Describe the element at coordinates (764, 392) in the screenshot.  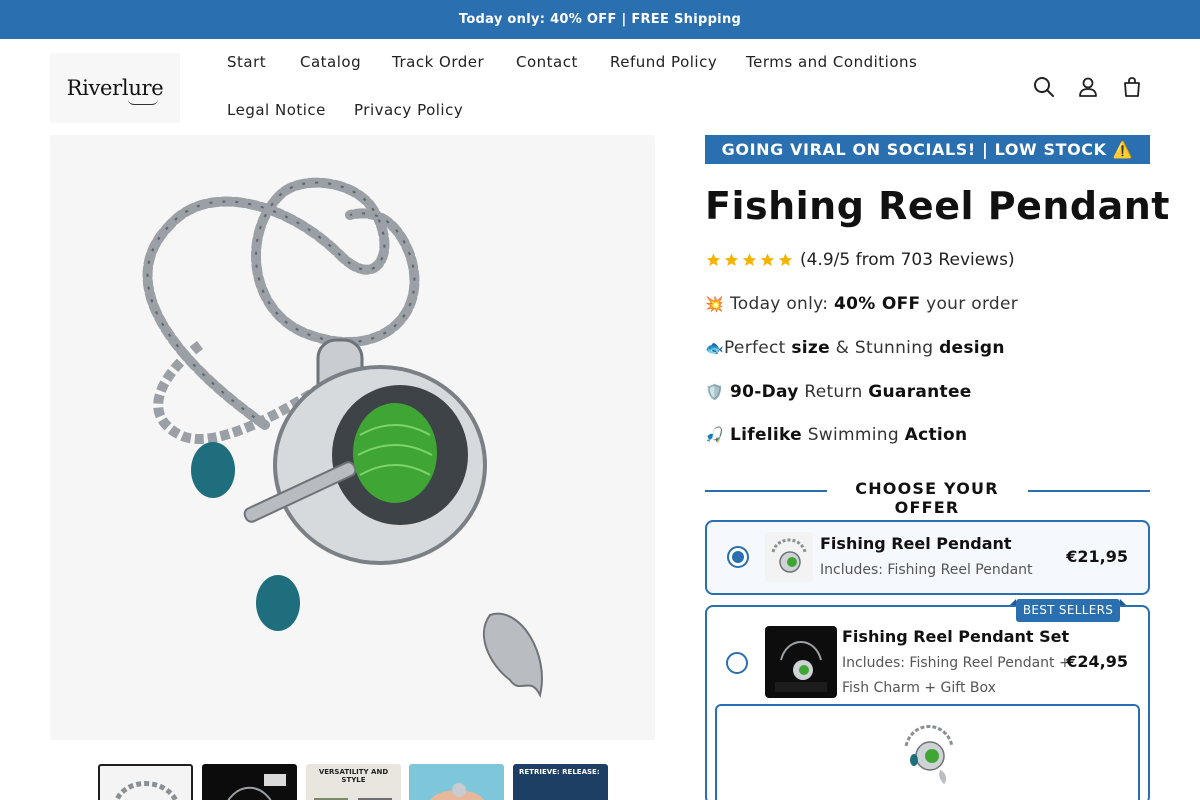
I see `bullet-strong: 90-Day` at that location.